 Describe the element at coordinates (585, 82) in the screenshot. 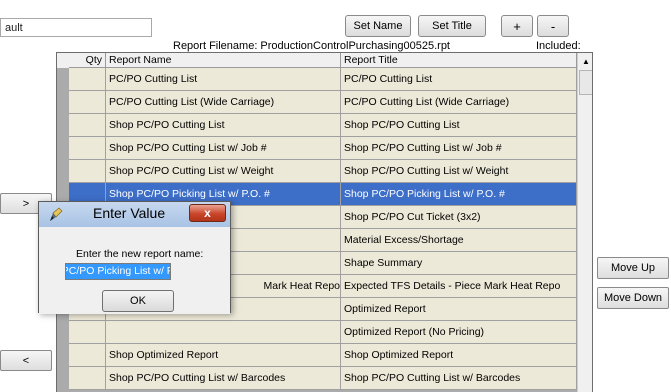

I see `scrollbar-thumb` at that location.